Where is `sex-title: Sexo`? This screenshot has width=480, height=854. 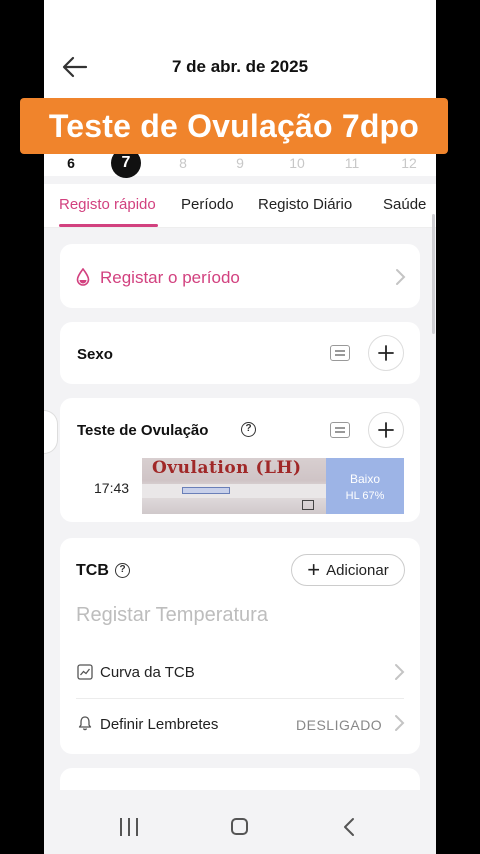
sex-title: Sexo is located at coordinates (95, 354).